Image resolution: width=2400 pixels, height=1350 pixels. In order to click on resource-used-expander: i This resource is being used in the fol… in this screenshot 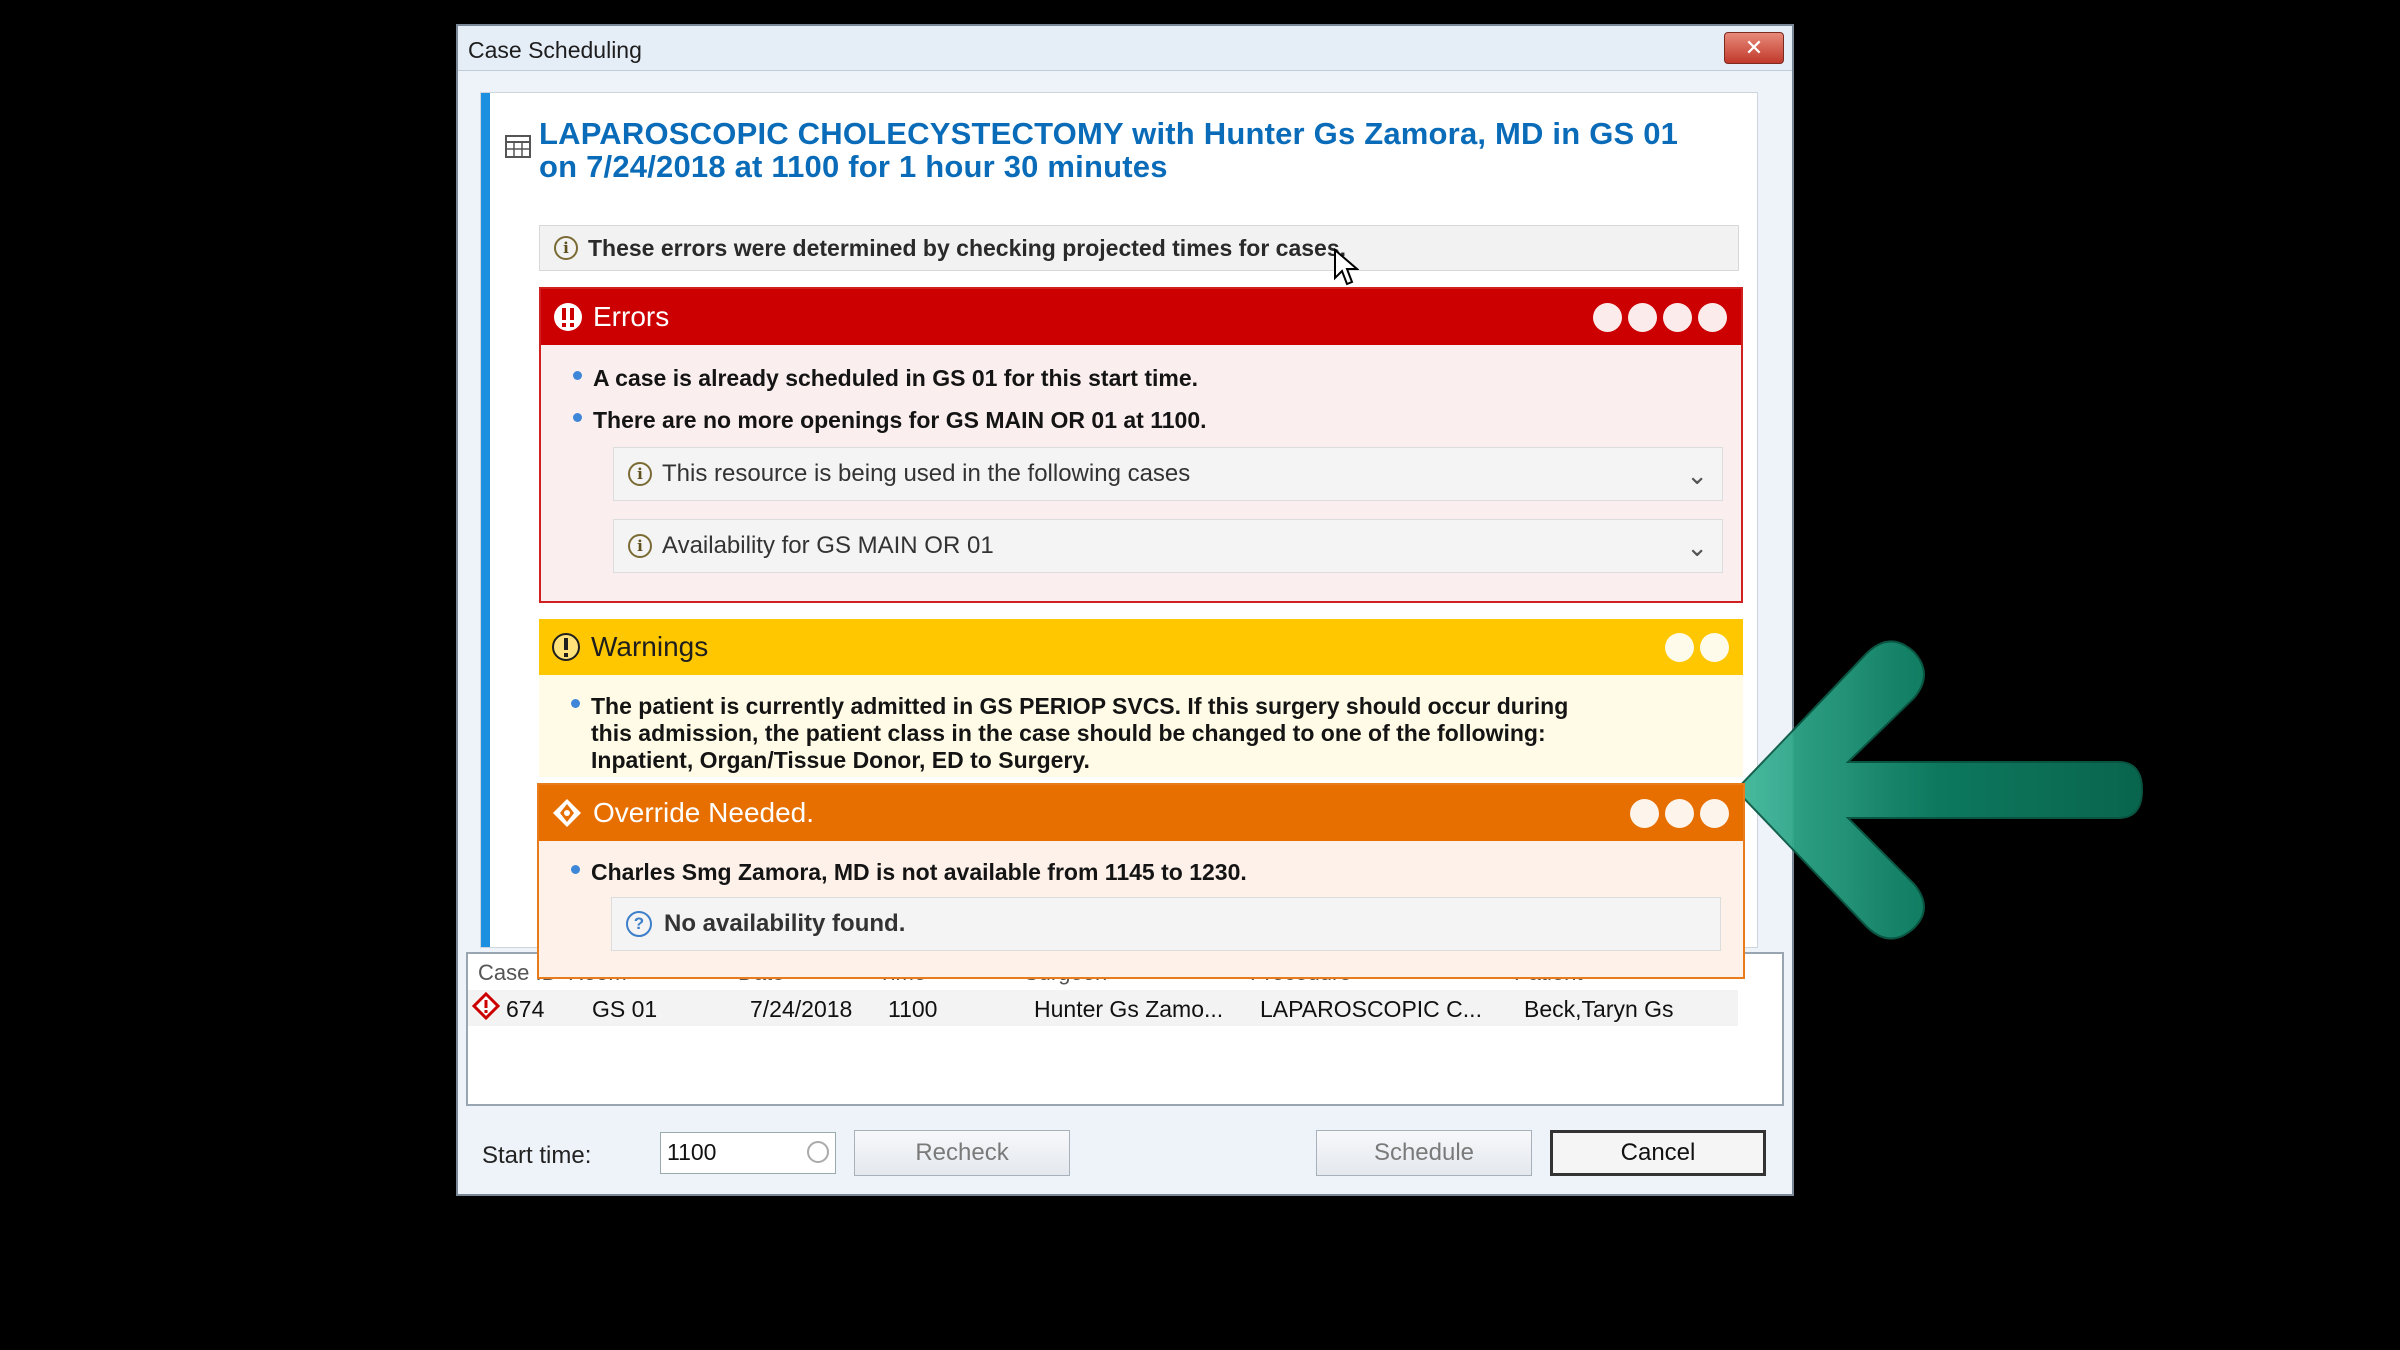, I will do `click(1168, 474)`.